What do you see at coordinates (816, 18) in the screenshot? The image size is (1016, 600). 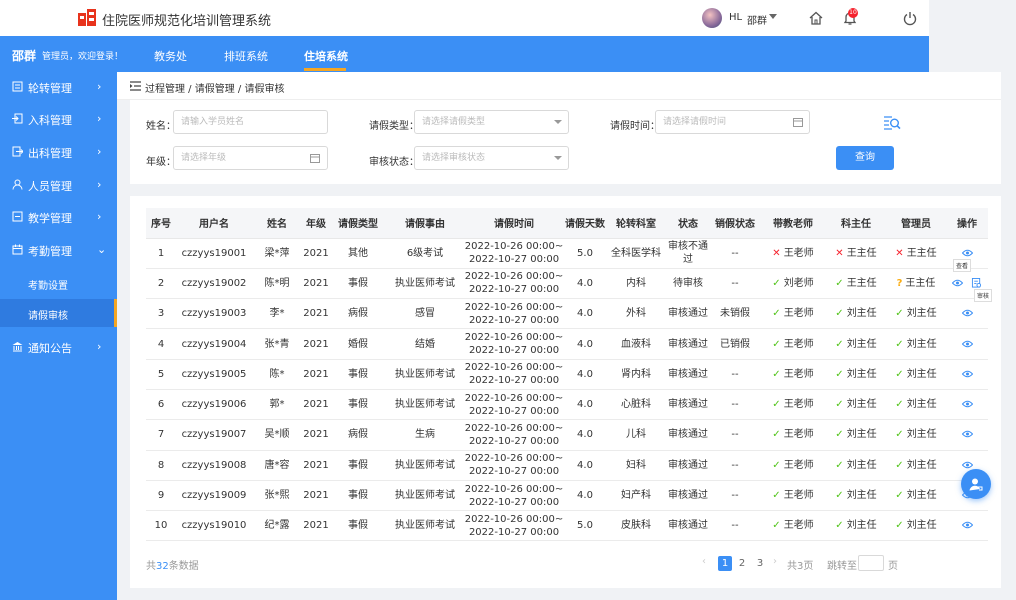 I see `home-icon` at bounding box center [816, 18].